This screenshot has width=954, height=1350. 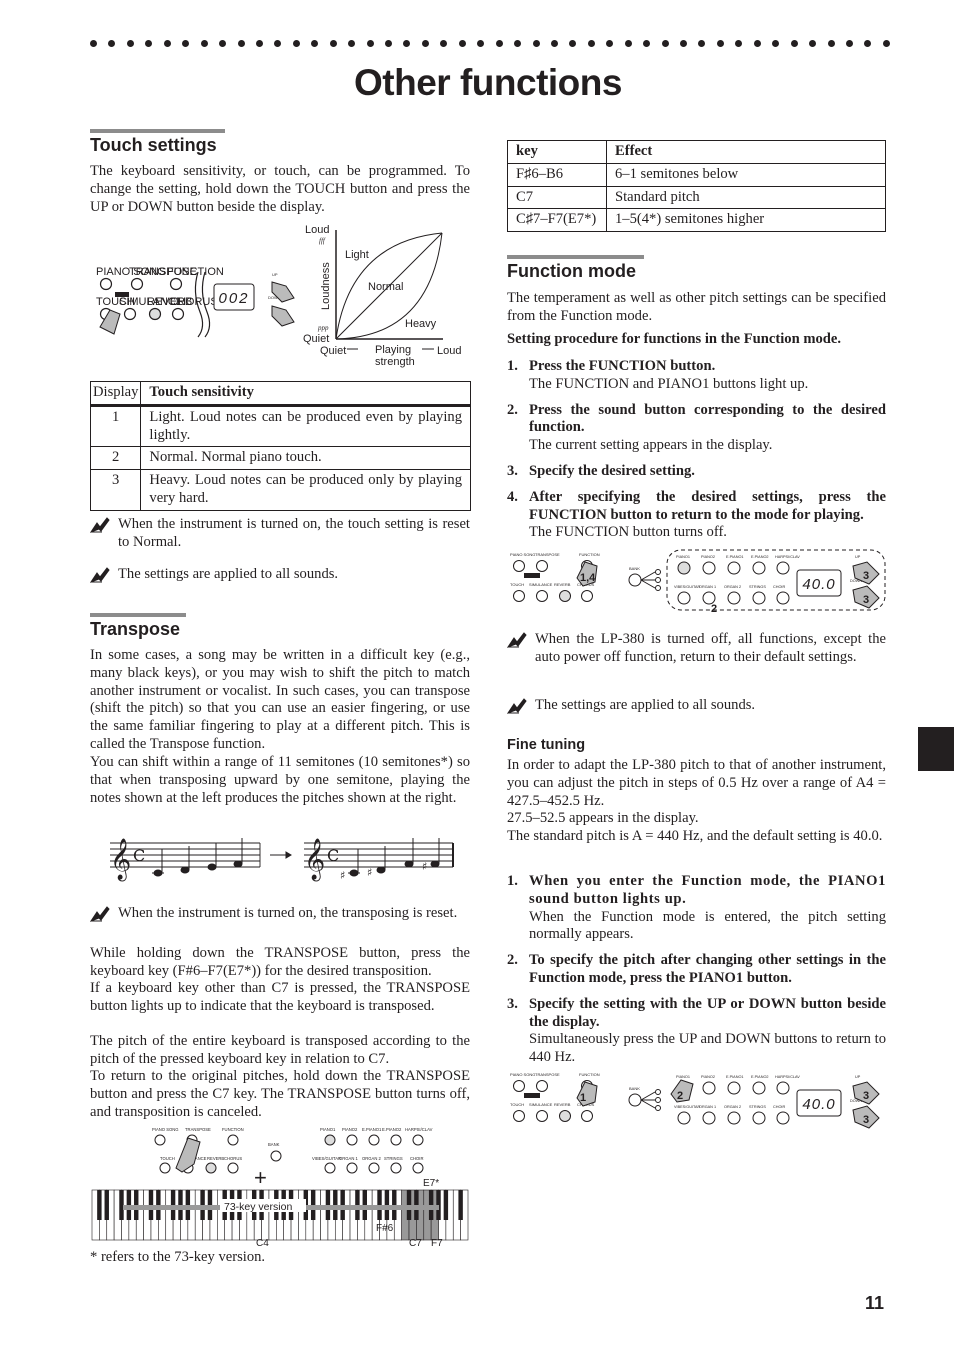 What do you see at coordinates (818, 1104) in the screenshot?
I see `display-readout: 40.0` at bounding box center [818, 1104].